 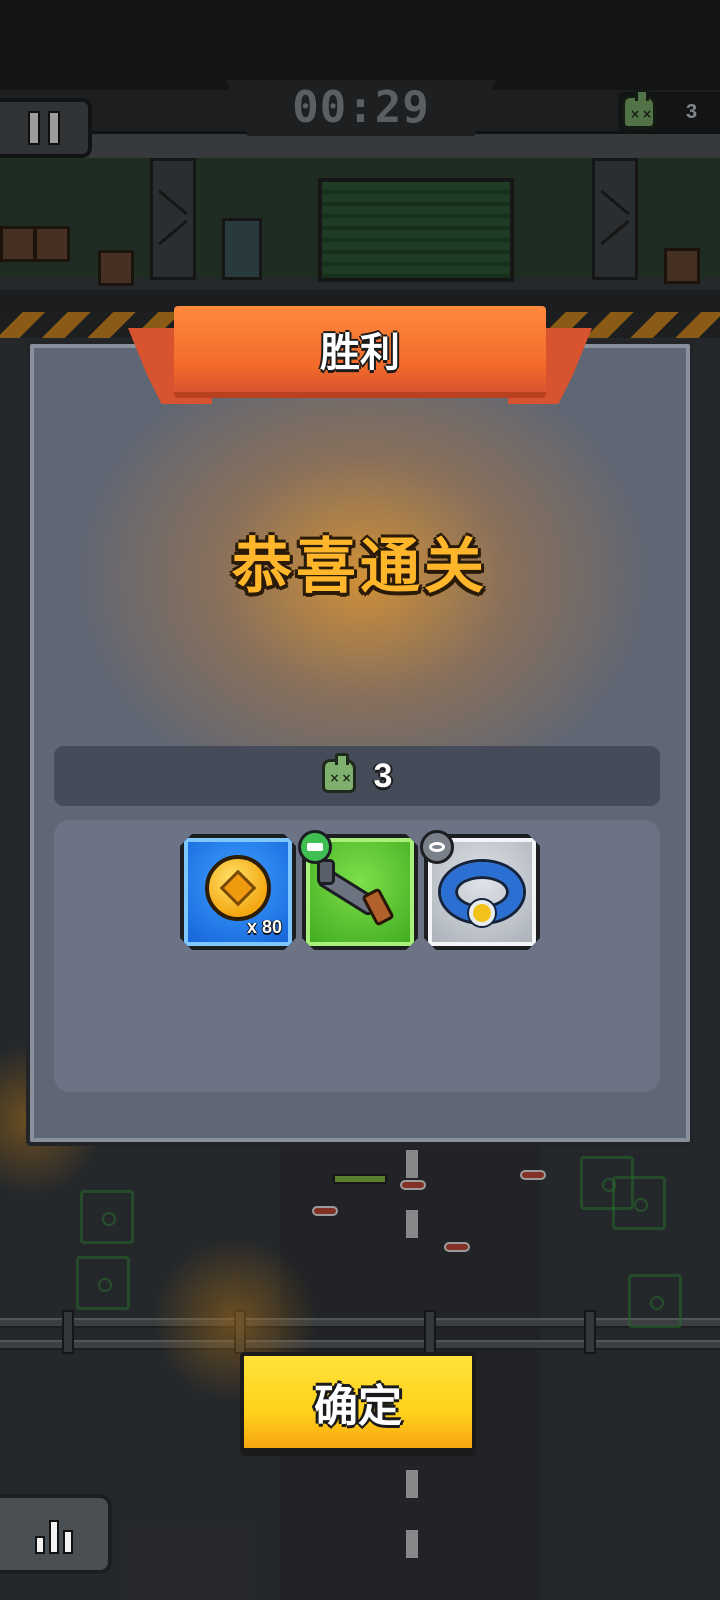 I want to click on pistol-icon, so click(x=360, y=892).